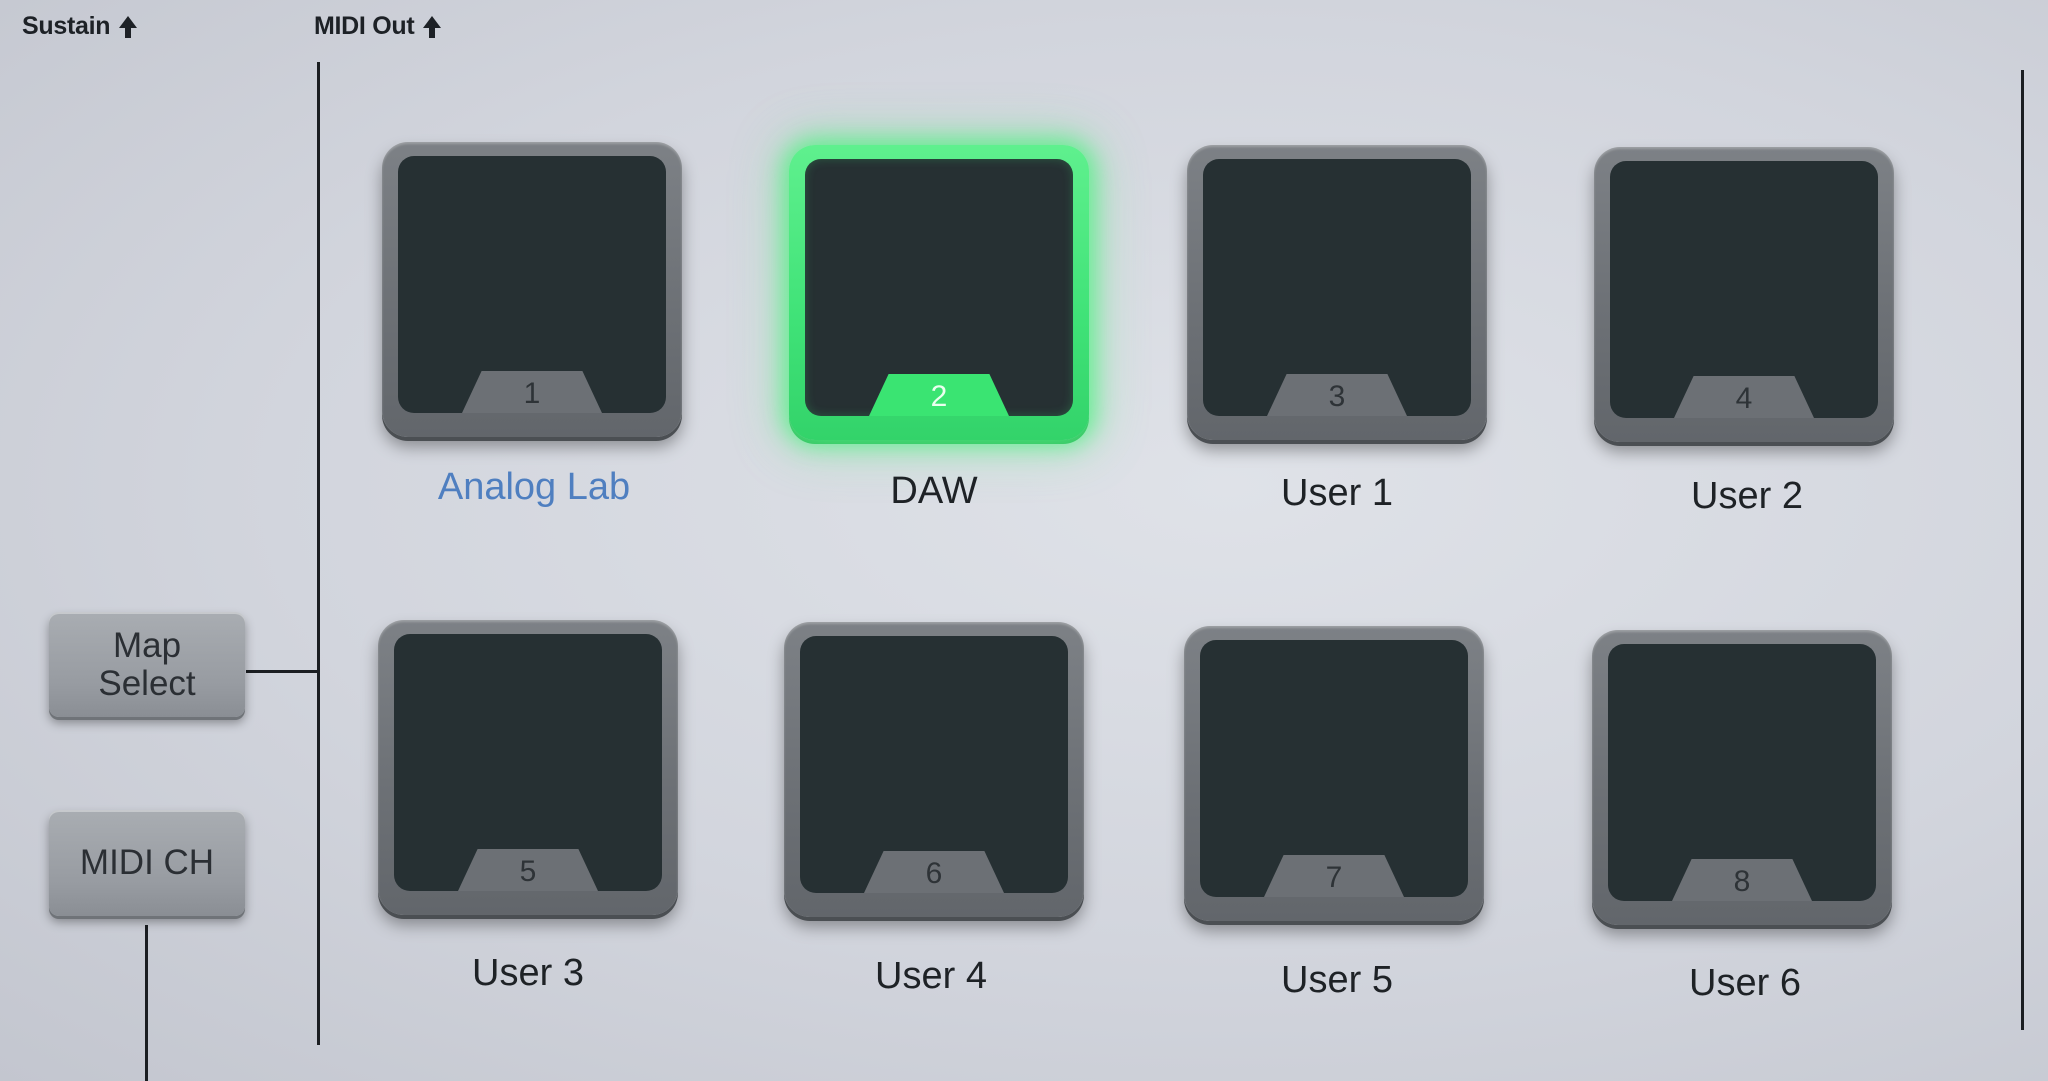 The image size is (2048, 1081). I want to click on pad-6: 6, so click(934, 769).